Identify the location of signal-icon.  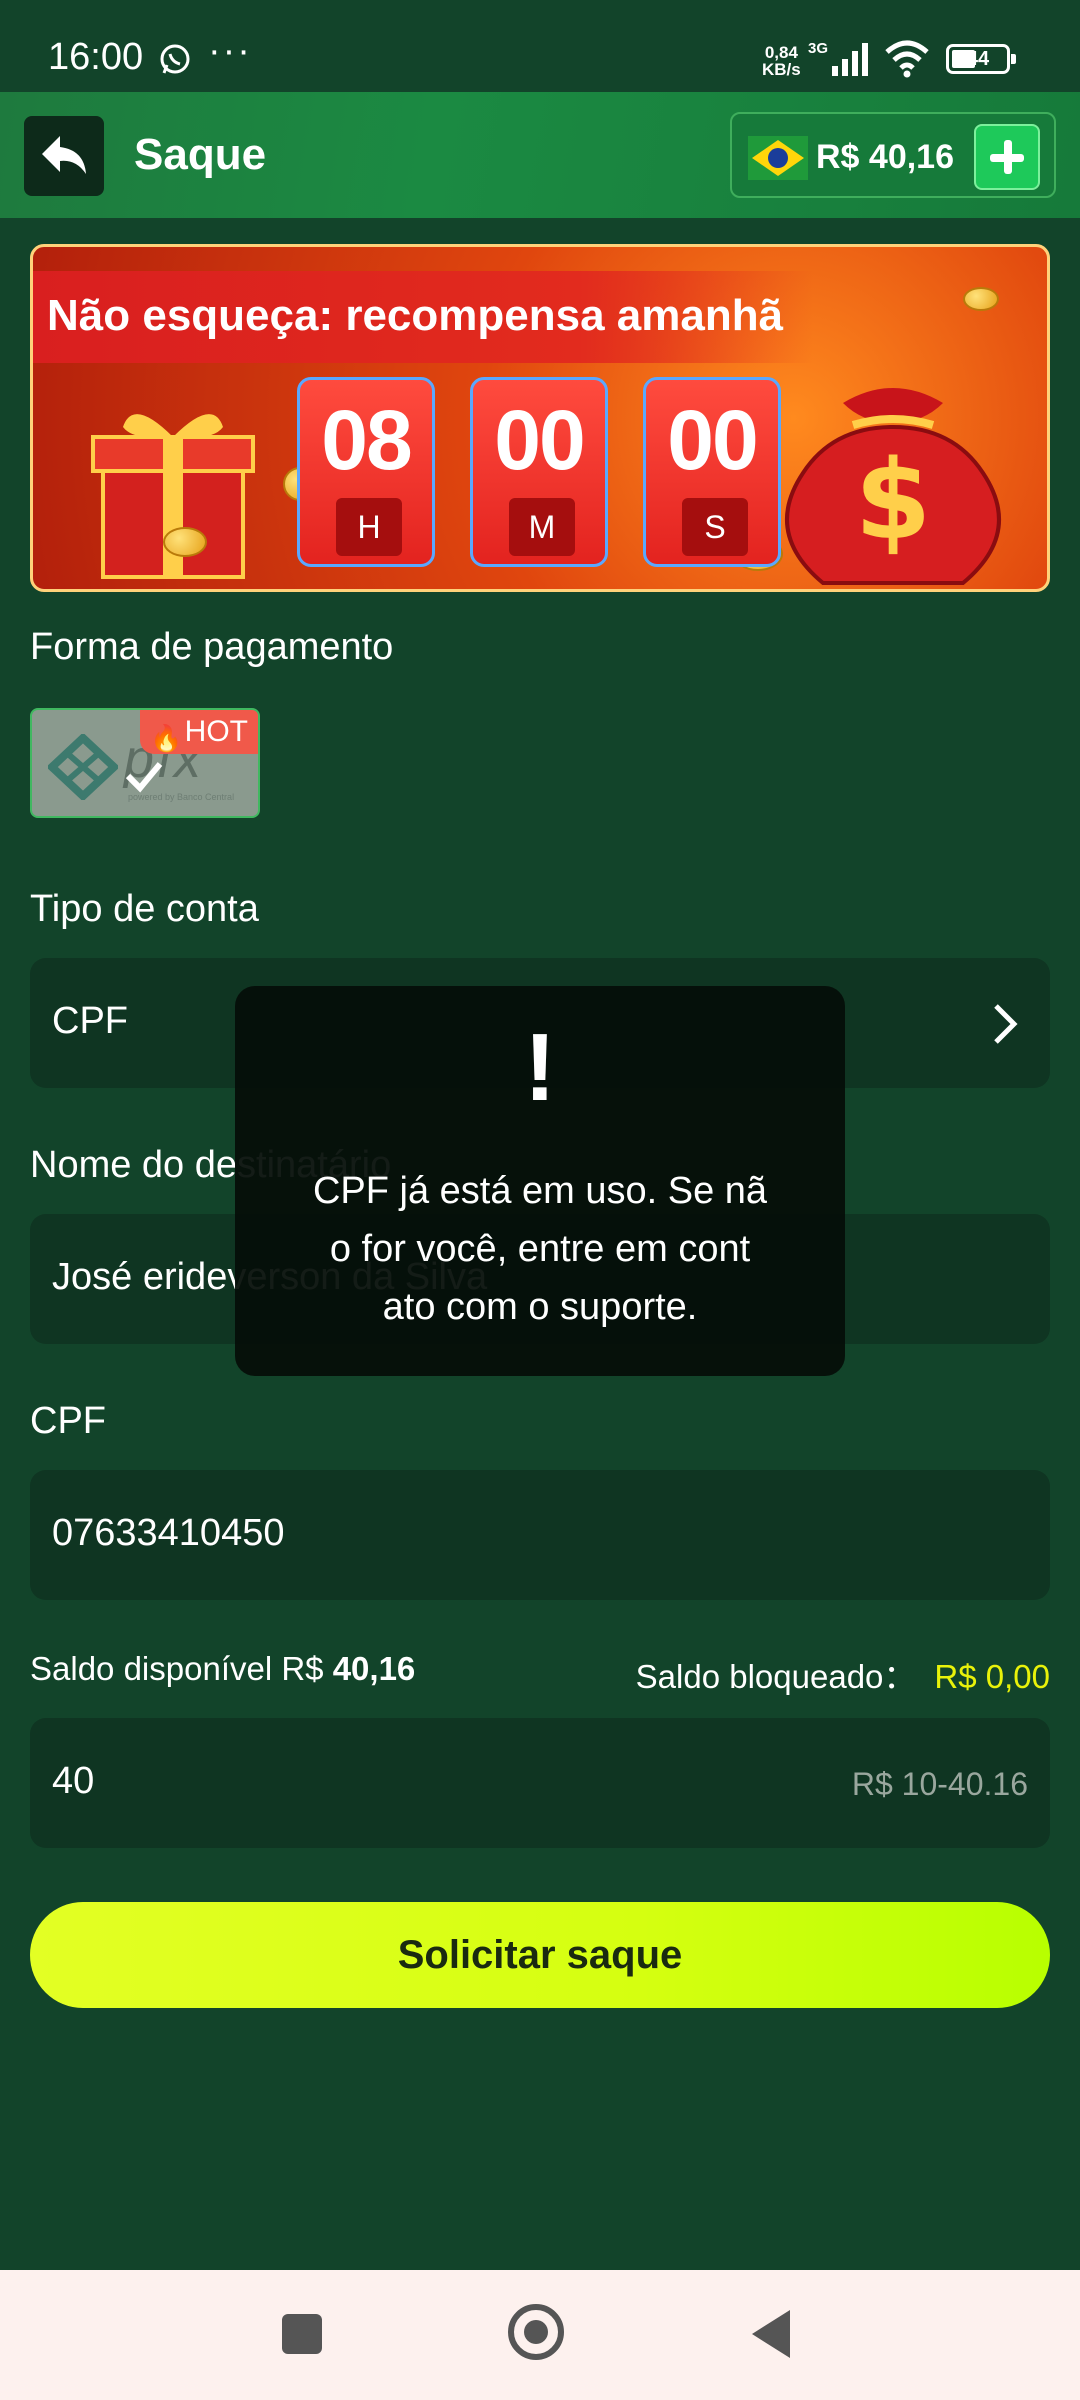
(850, 59).